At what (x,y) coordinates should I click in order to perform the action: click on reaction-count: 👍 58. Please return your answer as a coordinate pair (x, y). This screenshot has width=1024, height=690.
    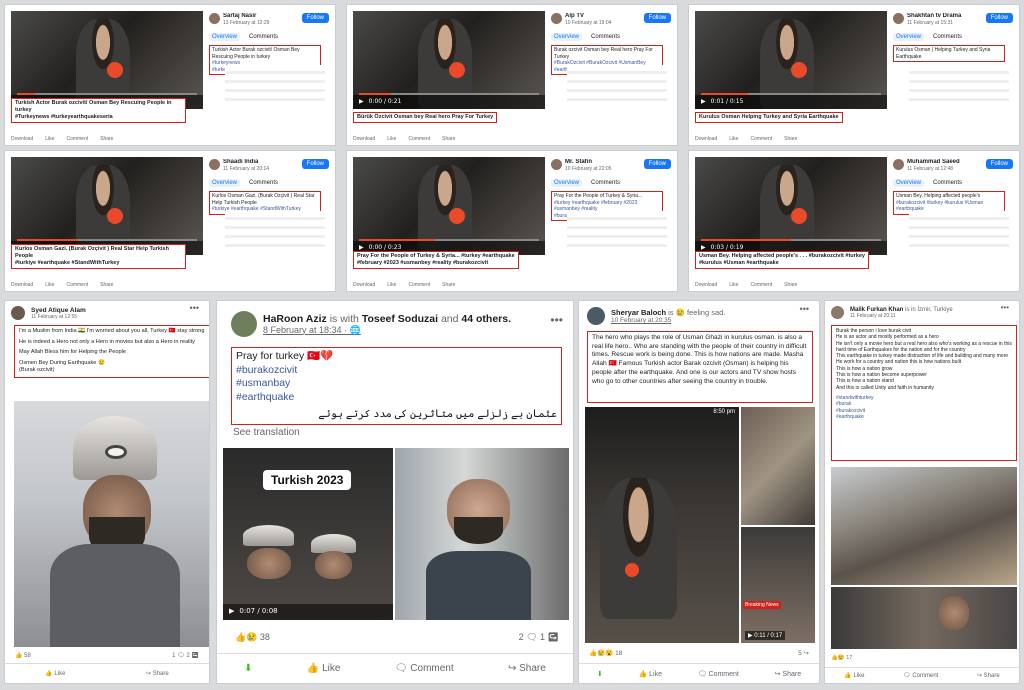
    Looking at the image, I should click on (23, 655).